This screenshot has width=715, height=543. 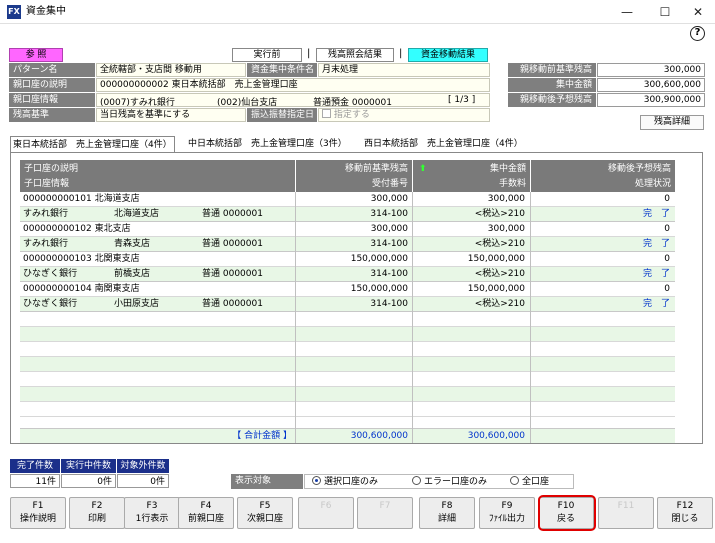 I want to click on before-button: 実行前, so click(x=267, y=55).